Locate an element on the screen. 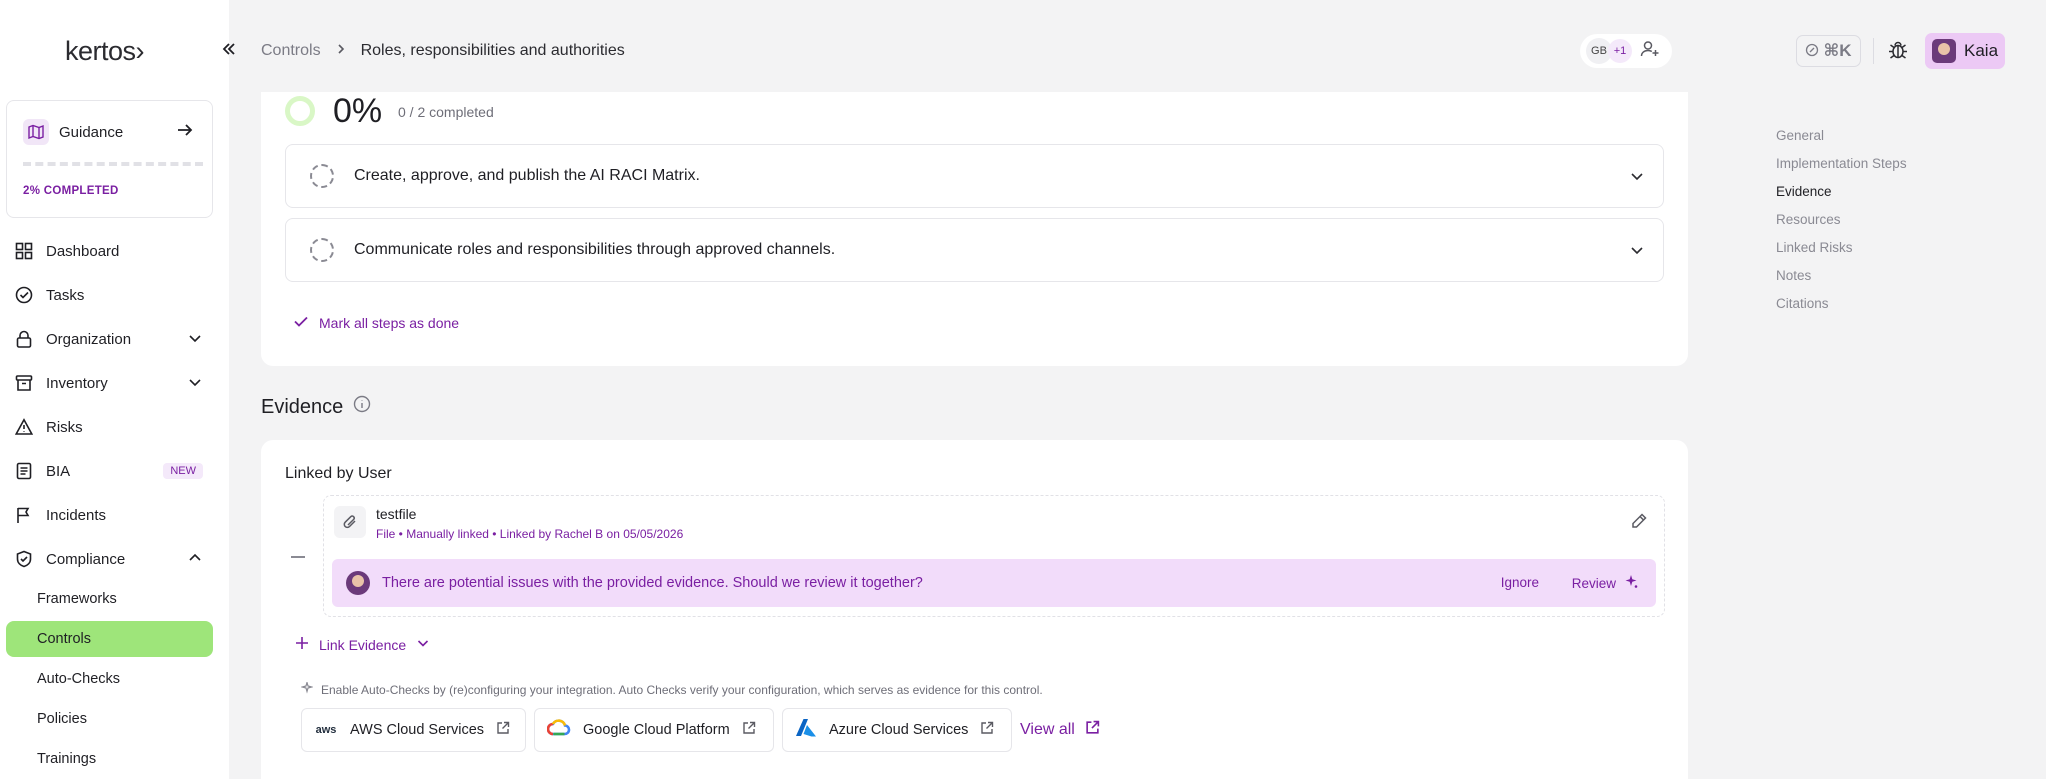 The width and height of the screenshot is (2046, 779). arrow-right-icon is located at coordinates (185, 132).